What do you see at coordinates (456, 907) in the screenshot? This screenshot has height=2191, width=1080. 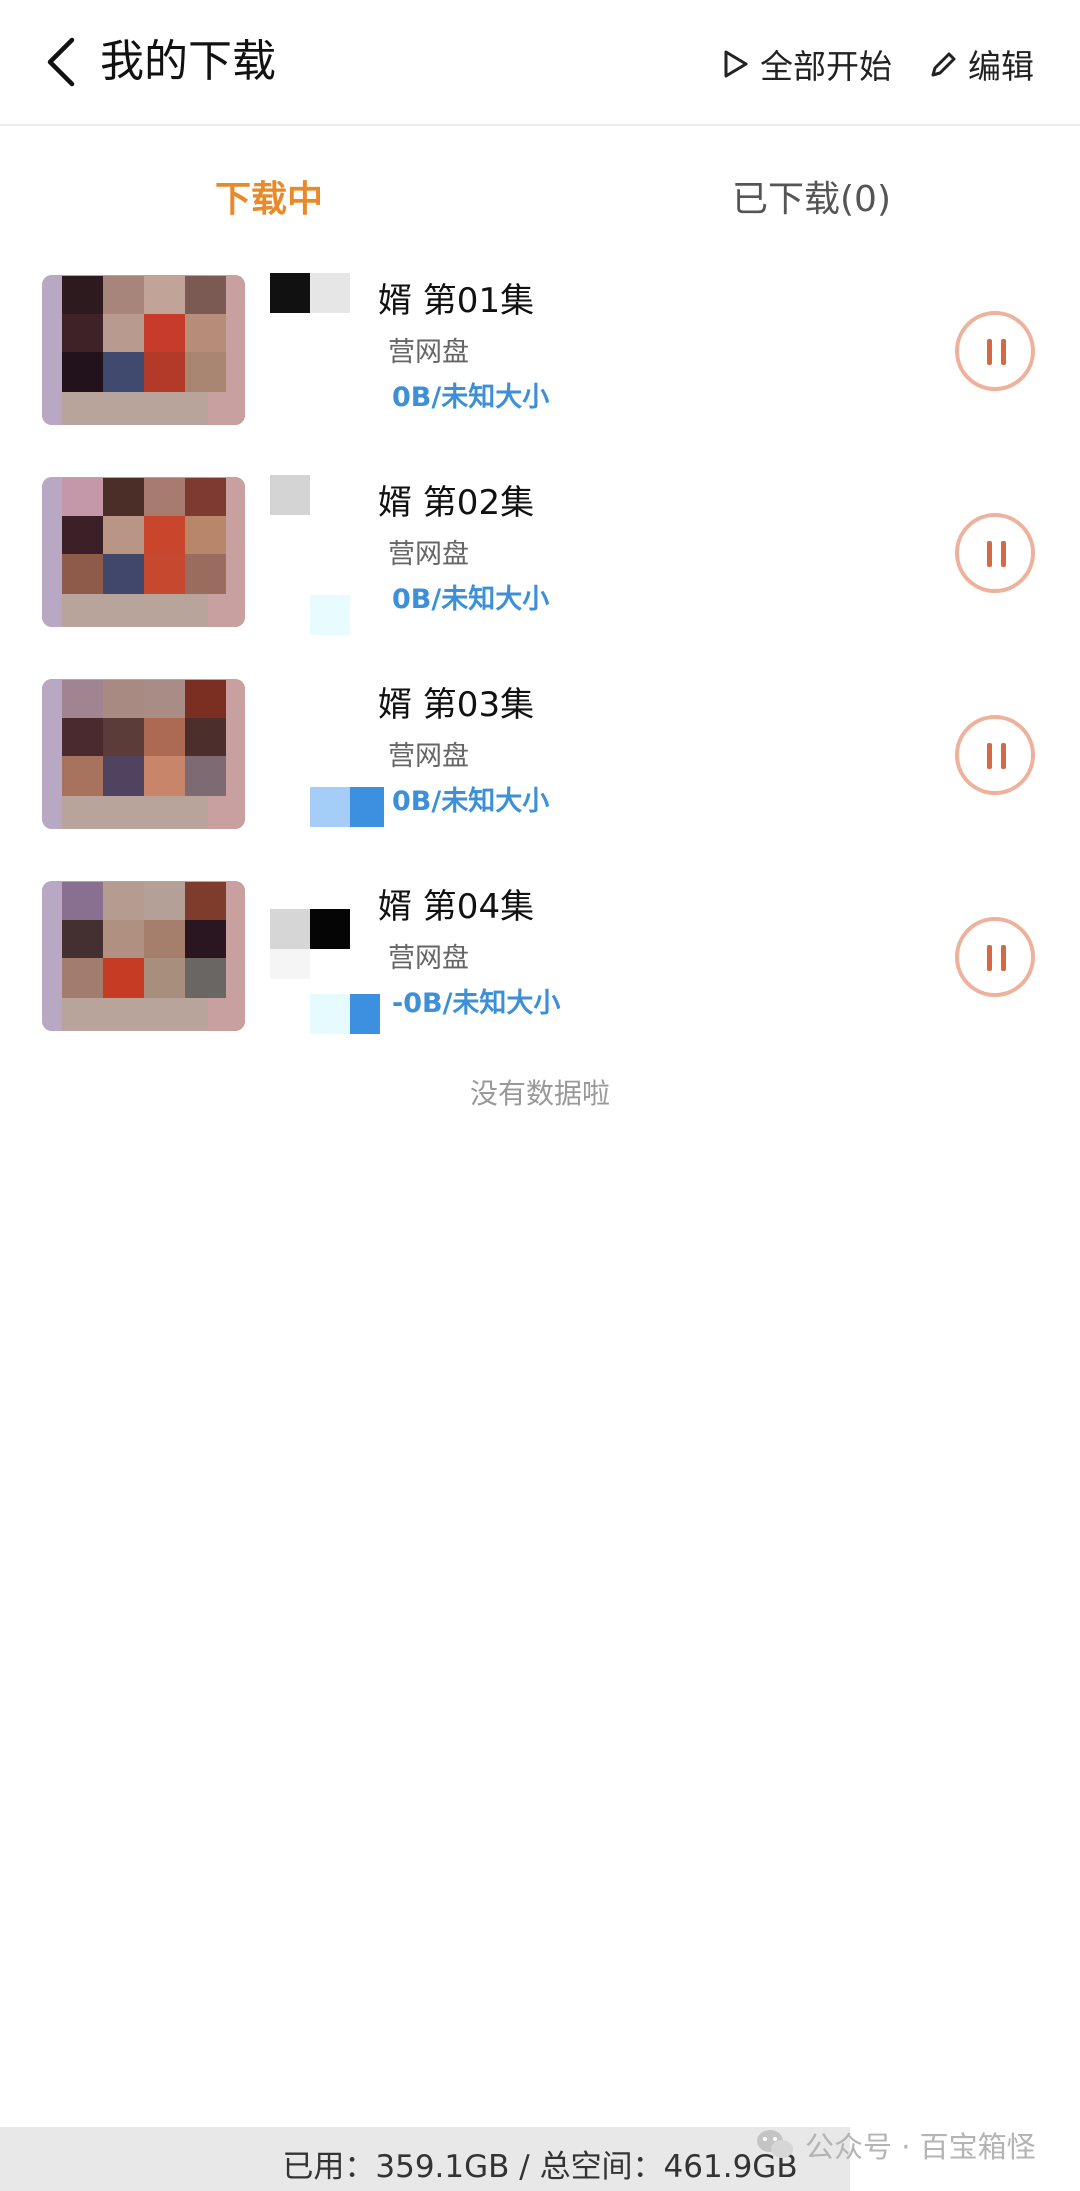 I see `item-title: 婿 第04集` at bounding box center [456, 907].